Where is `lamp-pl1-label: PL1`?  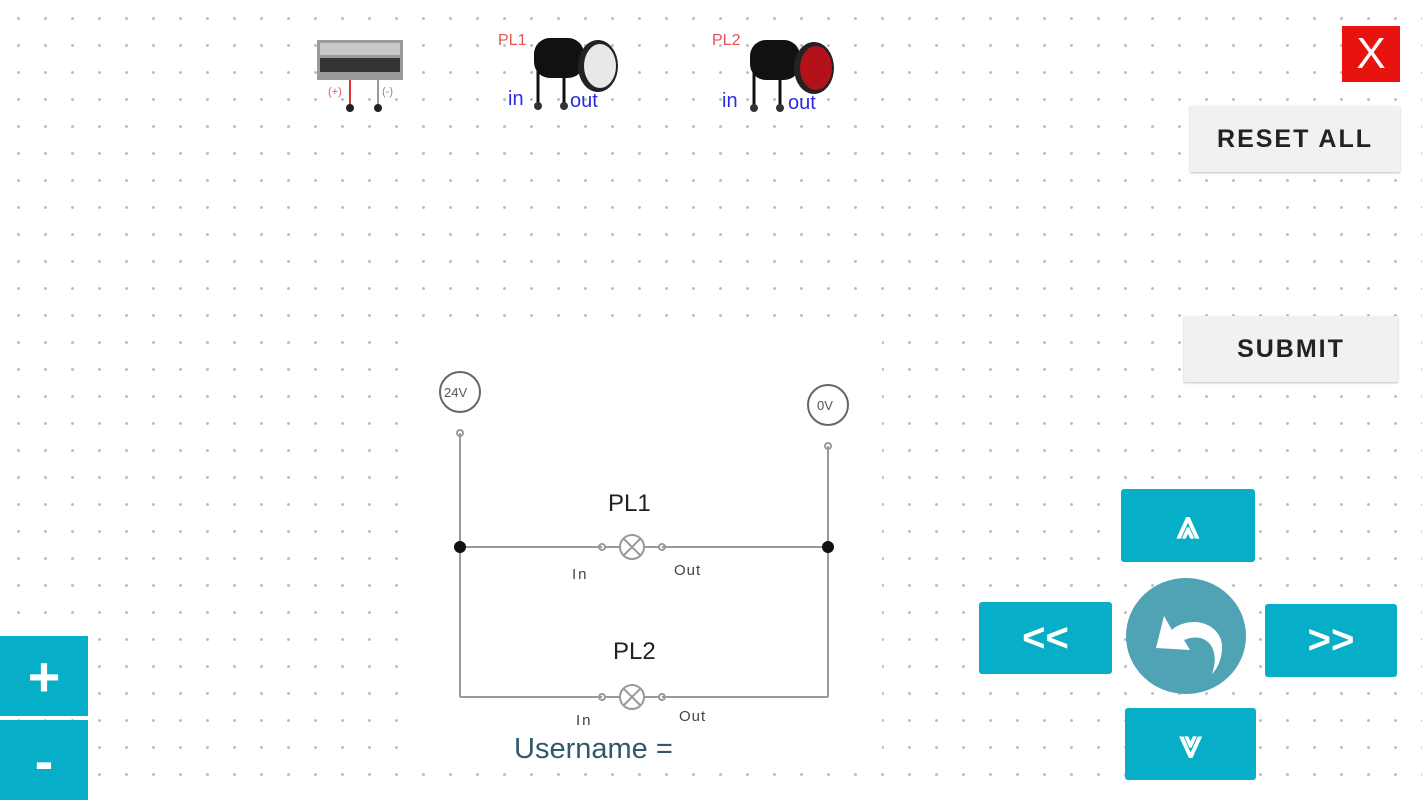
lamp-pl1-label: PL1 is located at coordinates (629, 503).